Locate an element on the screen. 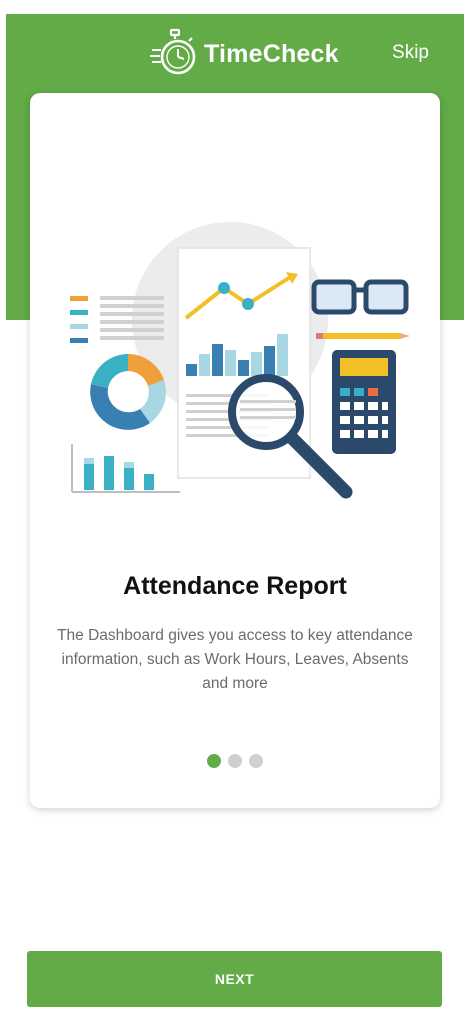 This screenshot has width=471, height=1019. pencil-graphic is located at coordinates (363, 336).